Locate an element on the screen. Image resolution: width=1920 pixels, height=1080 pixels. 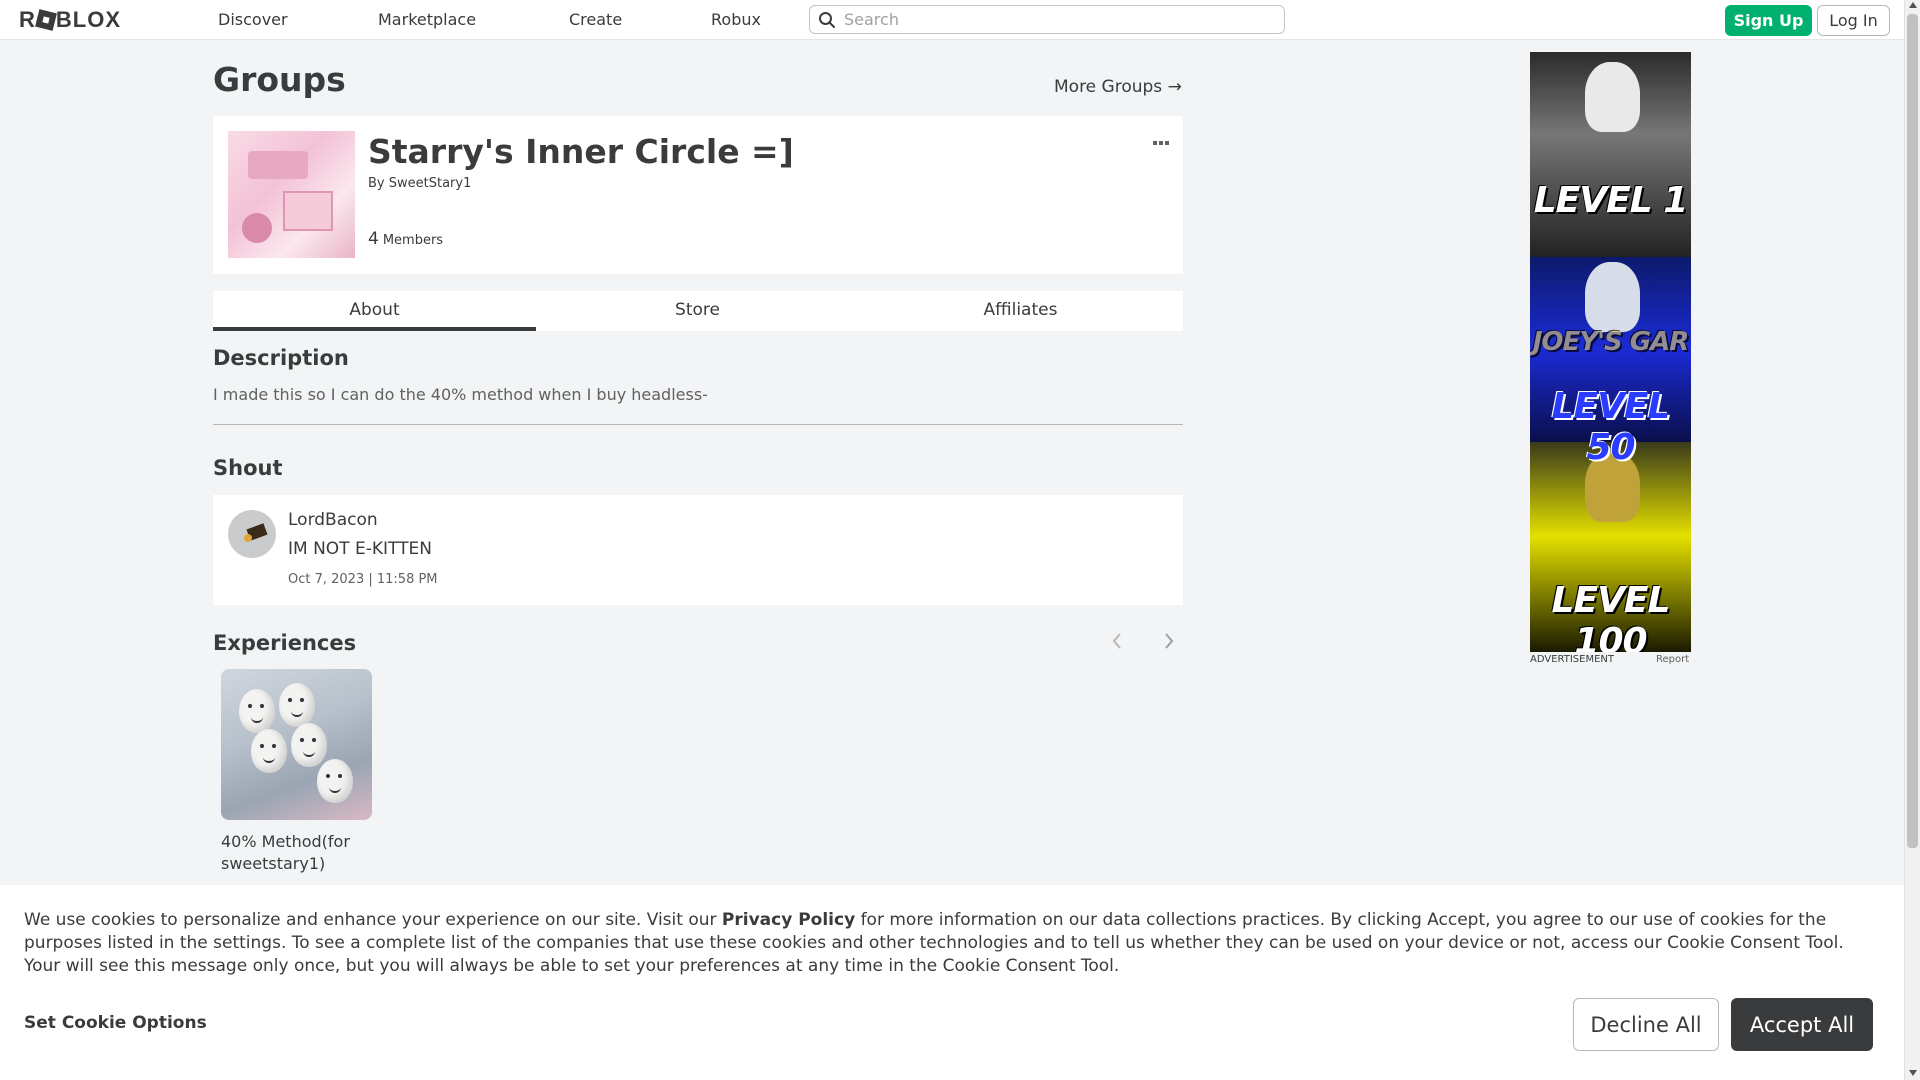
by-label: By is located at coordinates (376, 183).